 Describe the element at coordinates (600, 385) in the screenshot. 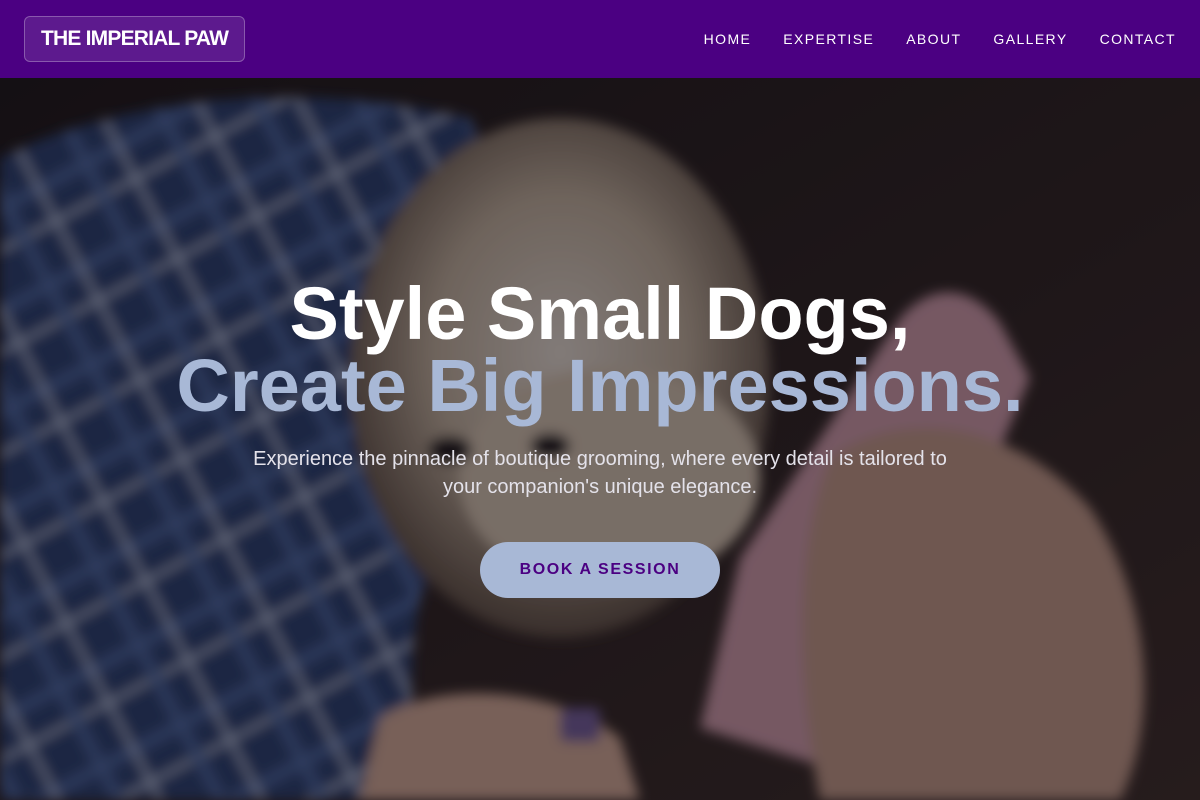

I see `hero-headline-line-2: Create Big Impressions.` at that location.